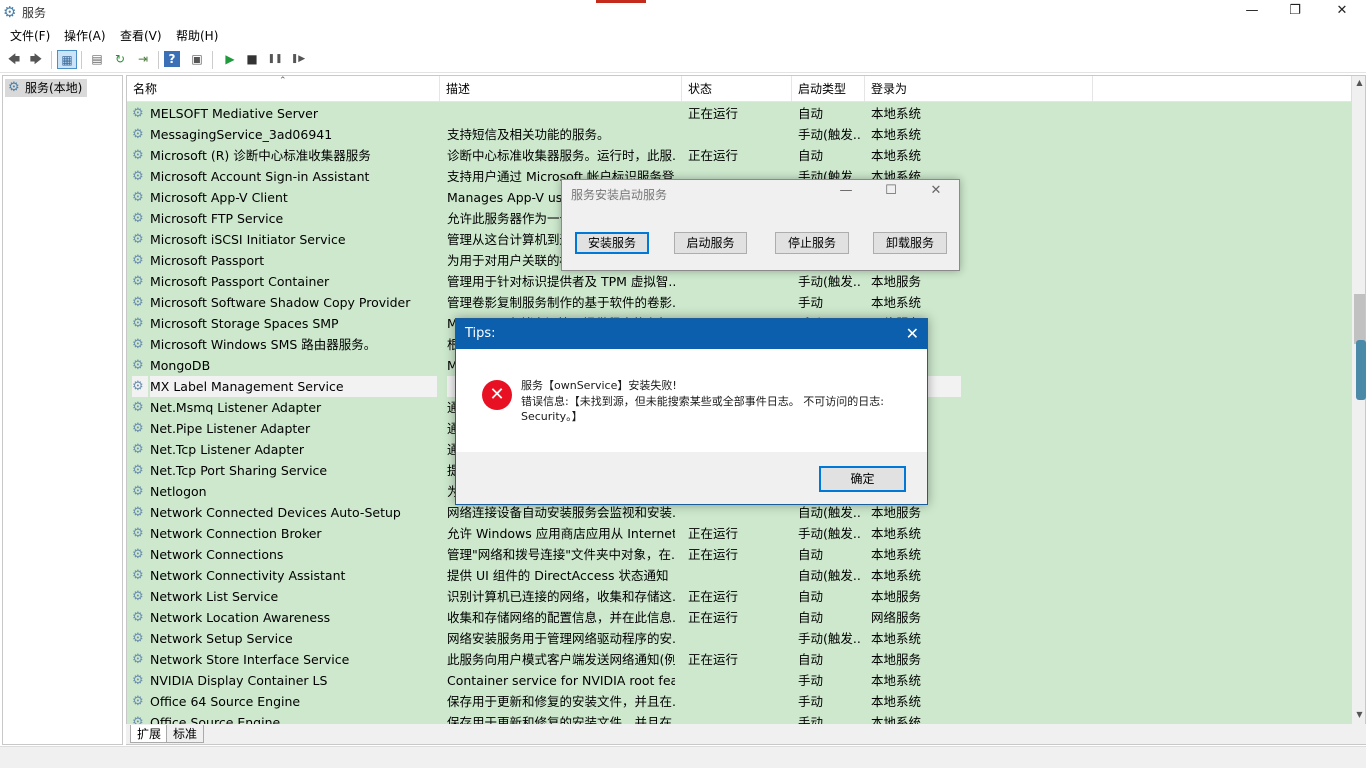 The image size is (1366, 768). I want to click on show-tree-icon: ▦, so click(67, 59).